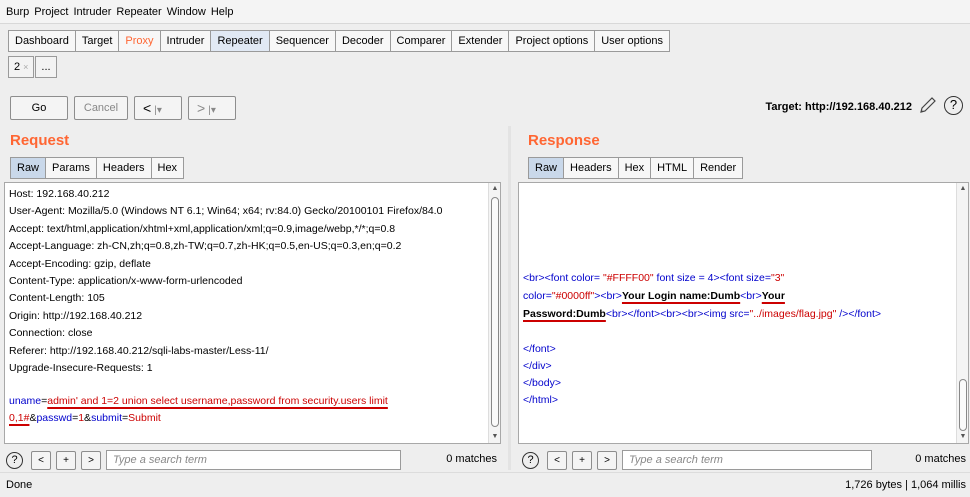  I want to click on request-header-line: Origin: http://192.168.40.212, so click(76, 315).